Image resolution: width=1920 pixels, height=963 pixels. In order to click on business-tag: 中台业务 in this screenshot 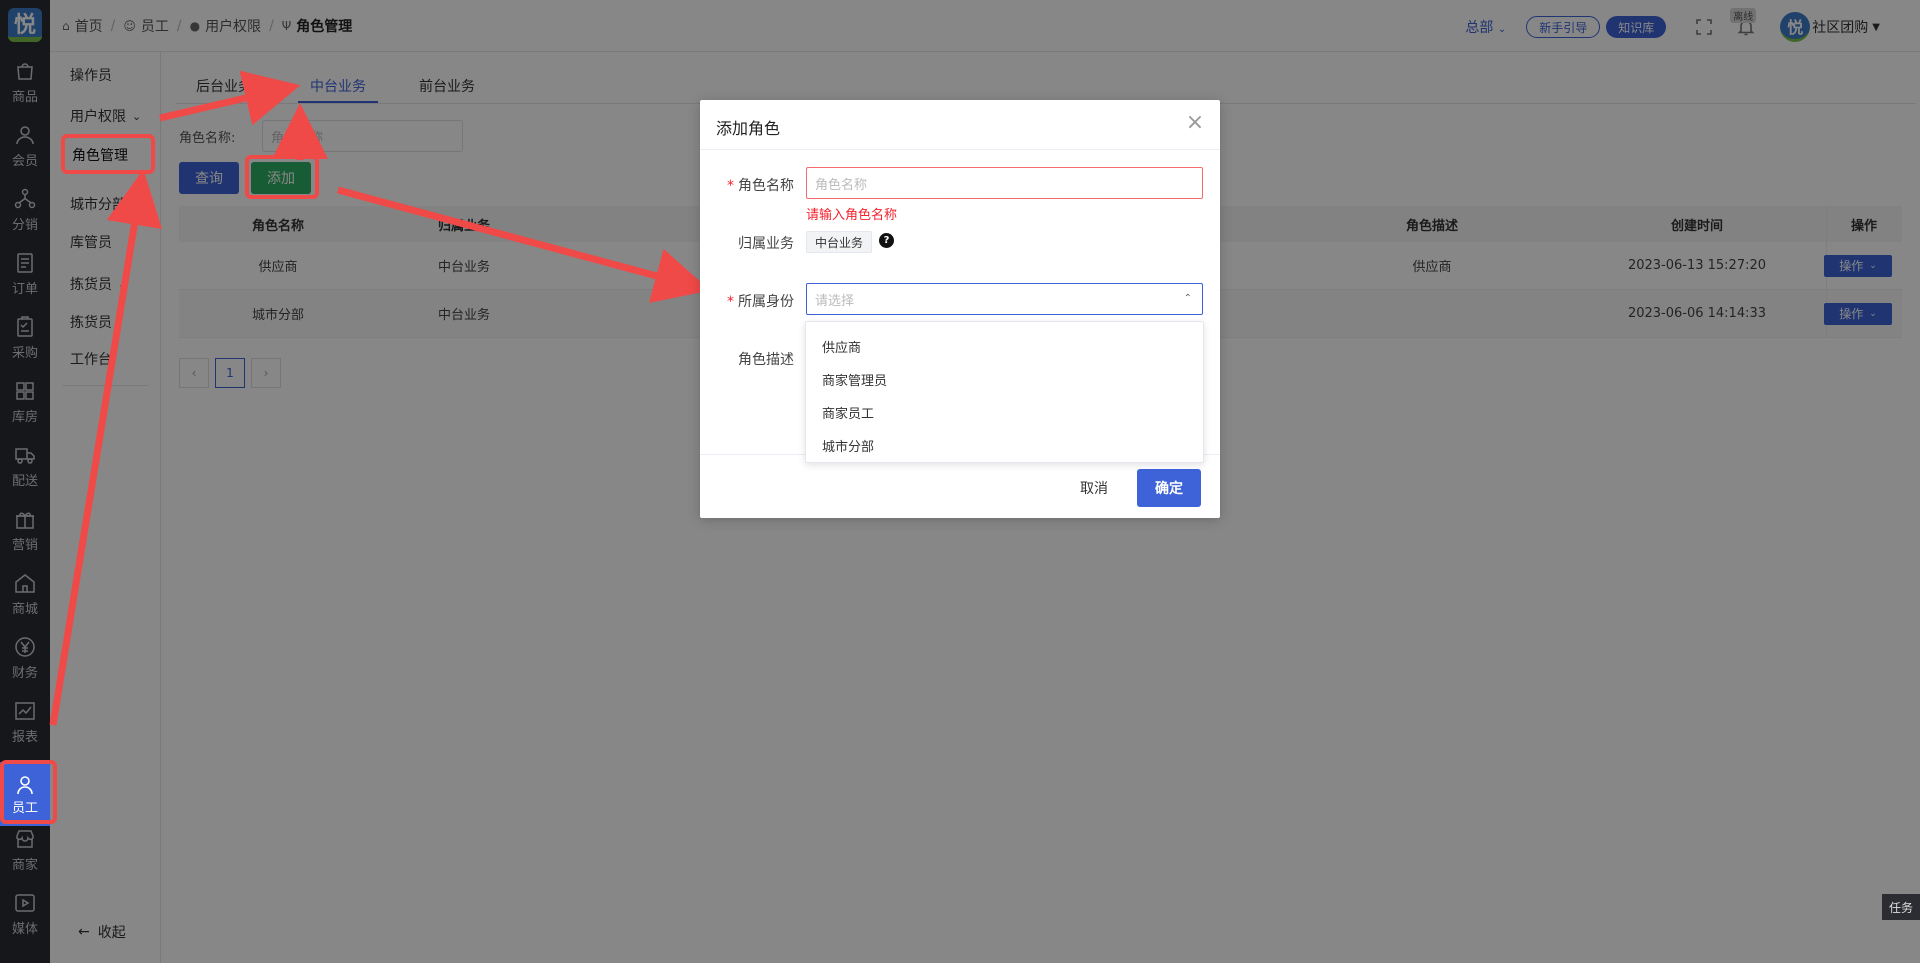, I will do `click(839, 242)`.